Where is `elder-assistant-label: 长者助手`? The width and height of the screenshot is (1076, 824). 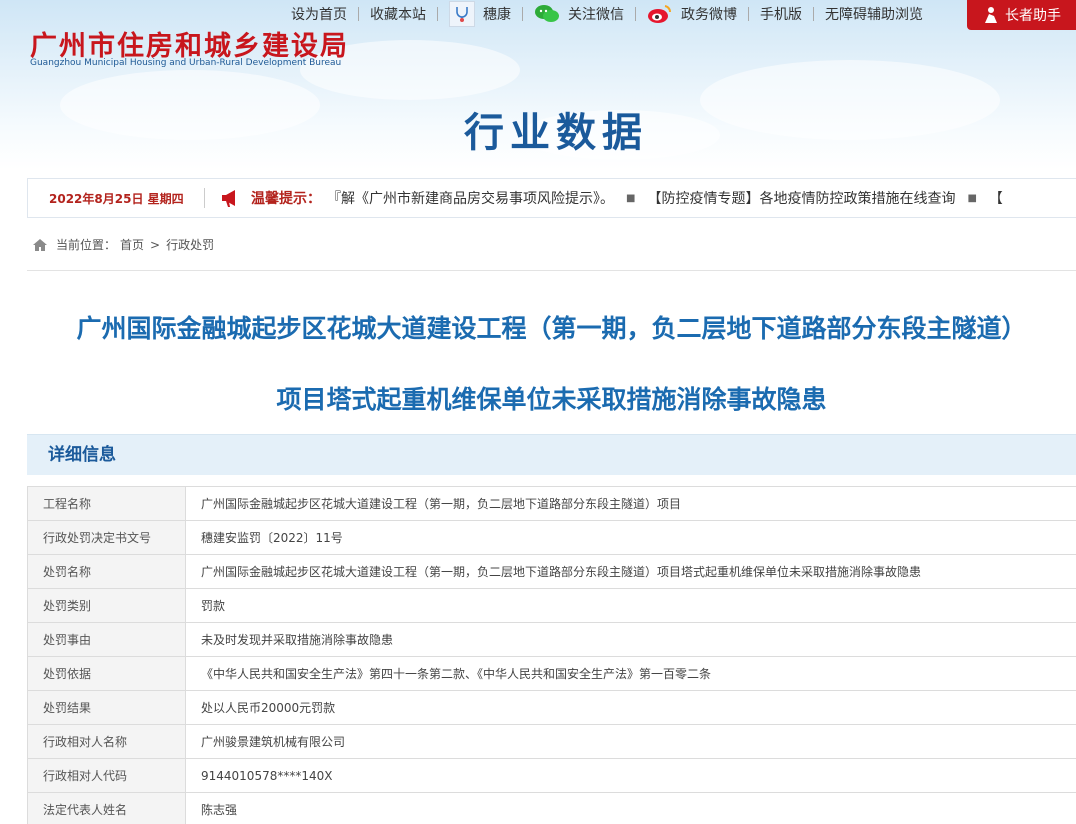 elder-assistant-label: 长者助手 is located at coordinates (1033, 16).